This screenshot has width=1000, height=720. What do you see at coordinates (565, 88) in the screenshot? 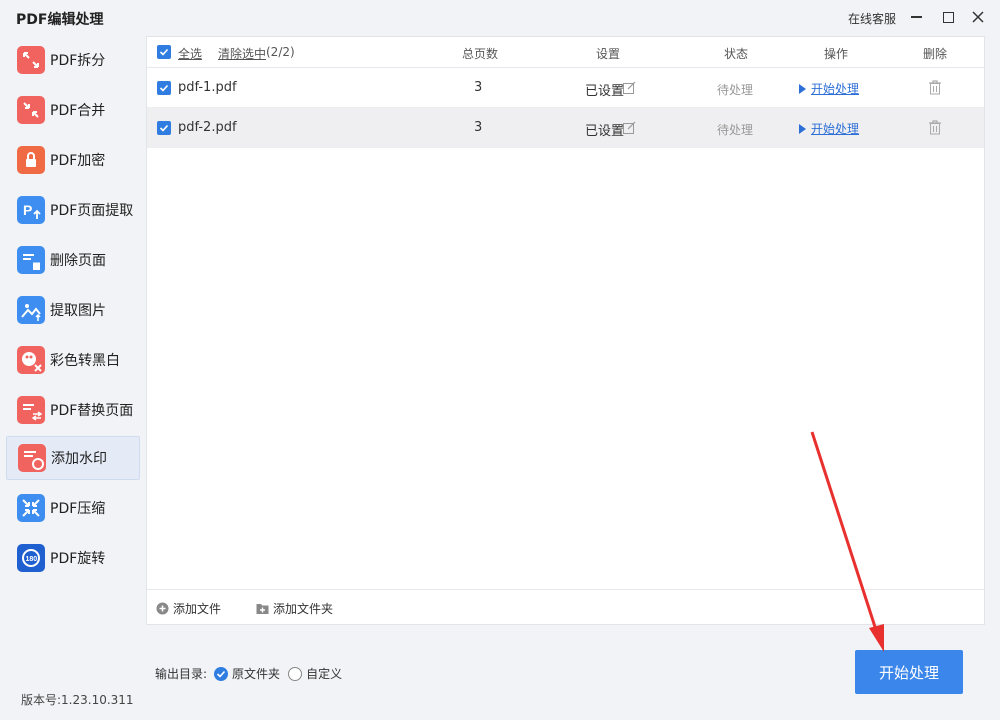
I see `table-row: pdf-1.pdf 3 已设置 待处理 开始处理` at bounding box center [565, 88].